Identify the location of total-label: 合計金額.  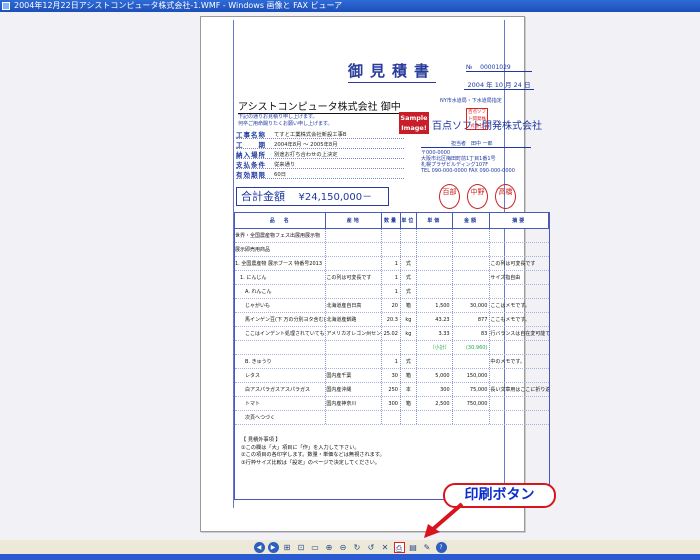
(263, 196).